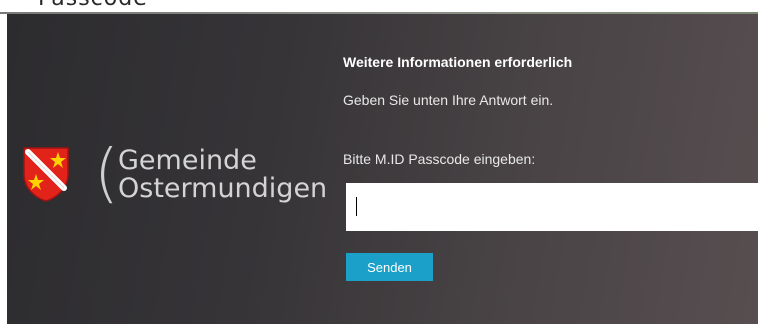 The height and width of the screenshot is (331, 758). What do you see at coordinates (379, 327) in the screenshot?
I see `bottom-strip` at bounding box center [379, 327].